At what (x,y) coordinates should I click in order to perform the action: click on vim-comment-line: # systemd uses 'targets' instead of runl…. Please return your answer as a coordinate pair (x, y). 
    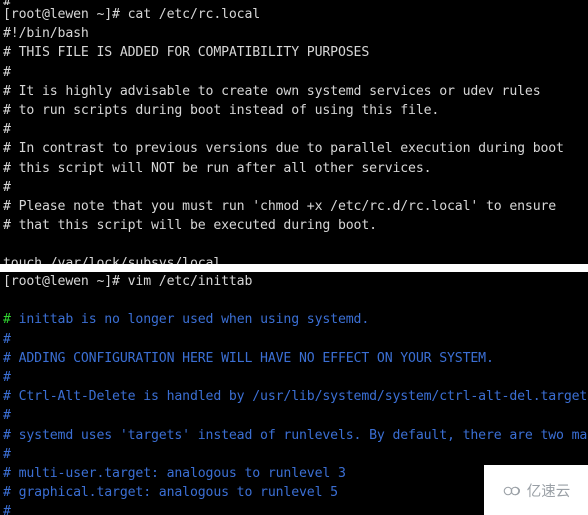
    Looking at the image, I should click on (295, 435).